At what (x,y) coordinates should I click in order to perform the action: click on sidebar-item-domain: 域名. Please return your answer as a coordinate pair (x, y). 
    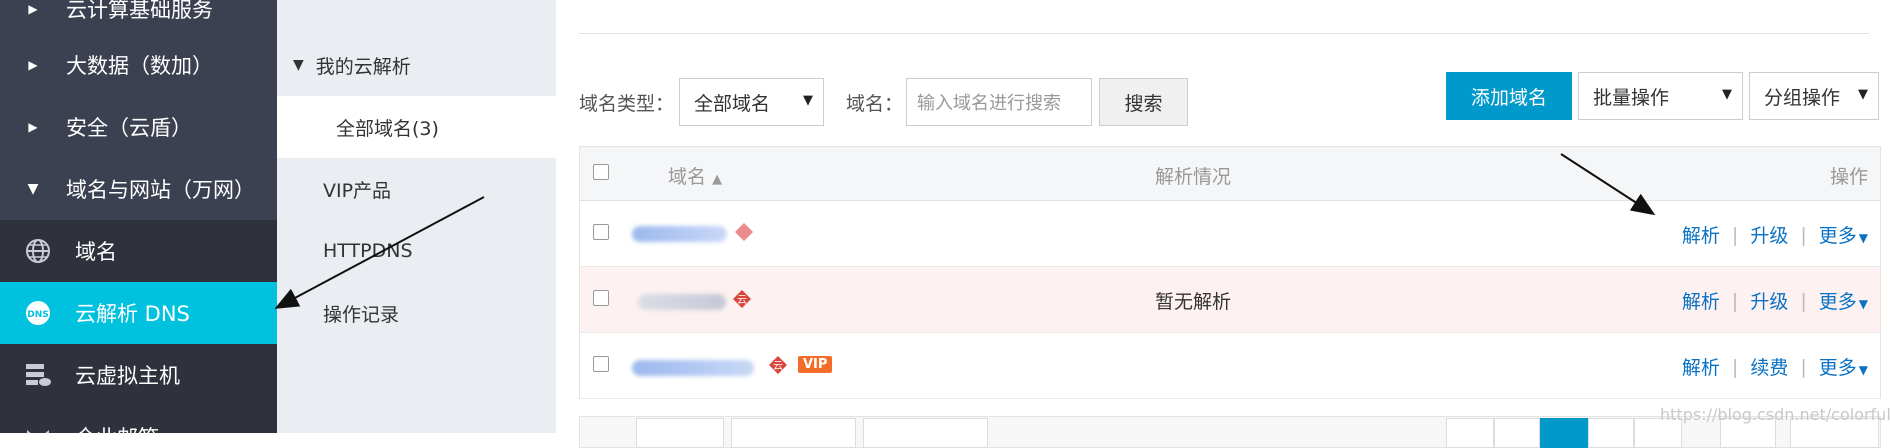
    Looking at the image, I should click on (138, 251).